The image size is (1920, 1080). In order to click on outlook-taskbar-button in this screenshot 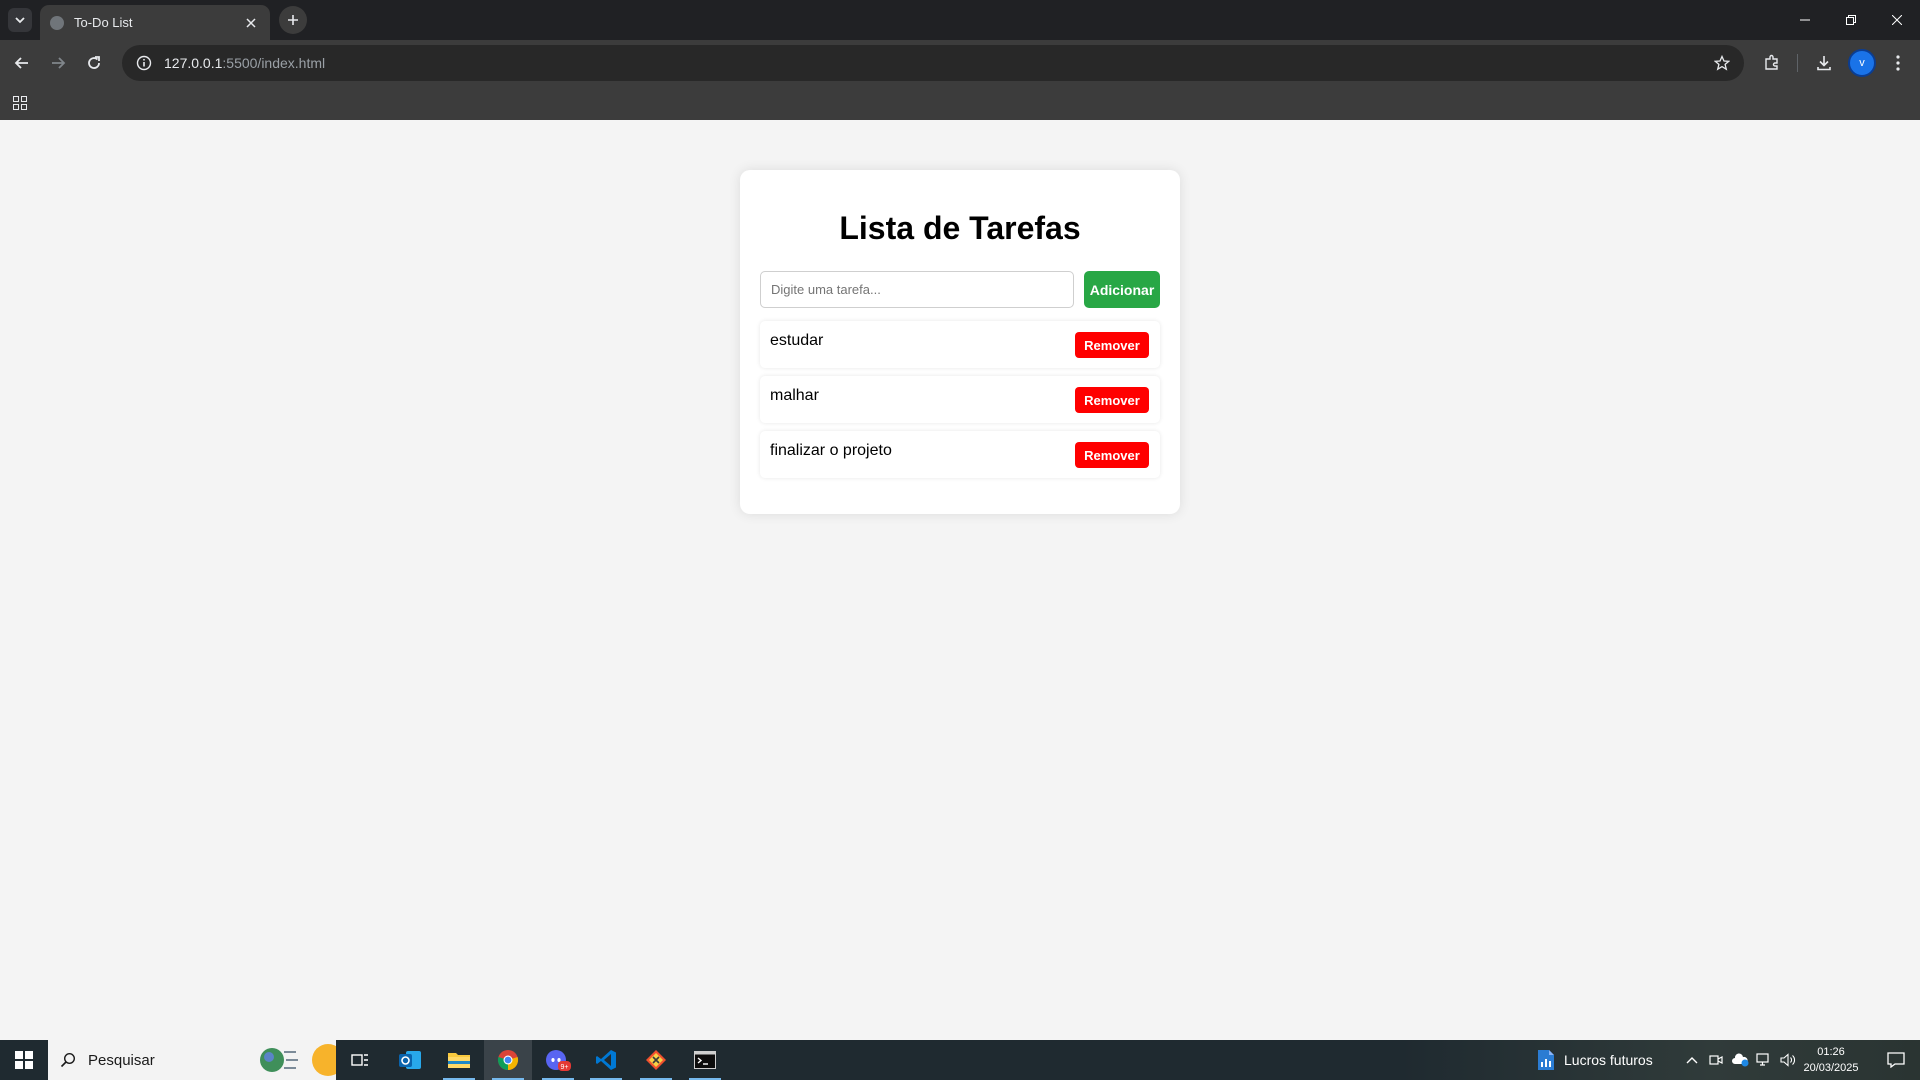, I will do `click(410, 1060)`.